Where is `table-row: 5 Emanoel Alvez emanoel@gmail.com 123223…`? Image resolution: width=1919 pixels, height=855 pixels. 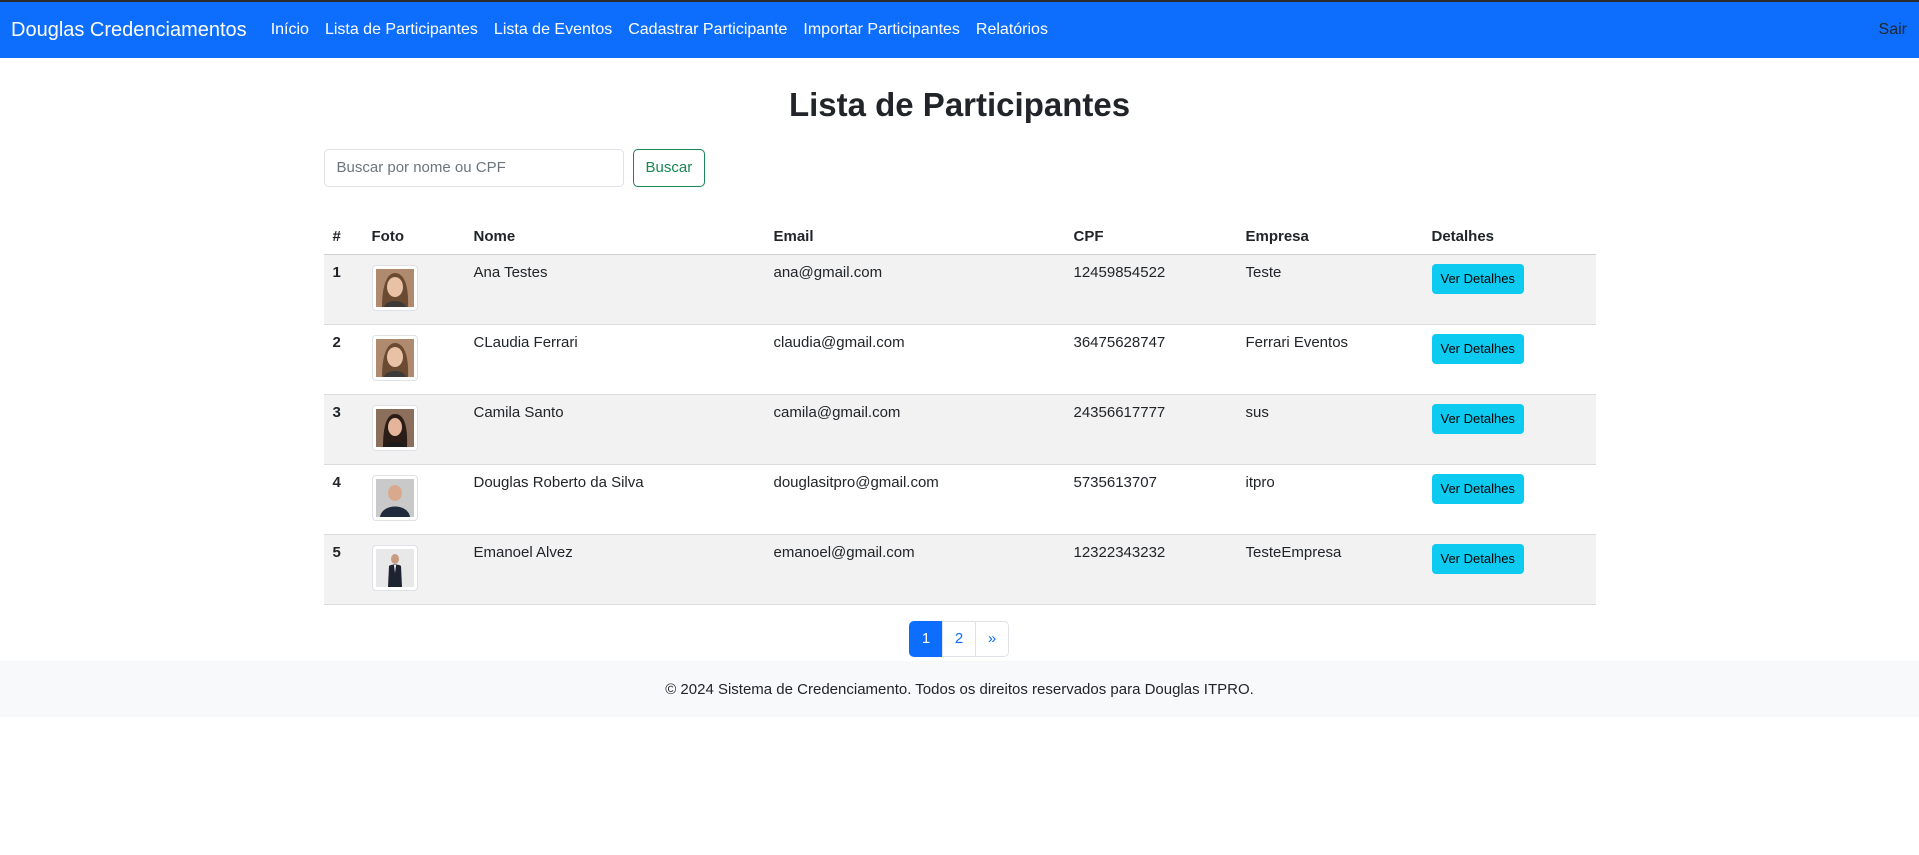 table-row: 5 Emanoel Alvez emanoel@gmail.com 123223… is located at coordinates (959, 569).